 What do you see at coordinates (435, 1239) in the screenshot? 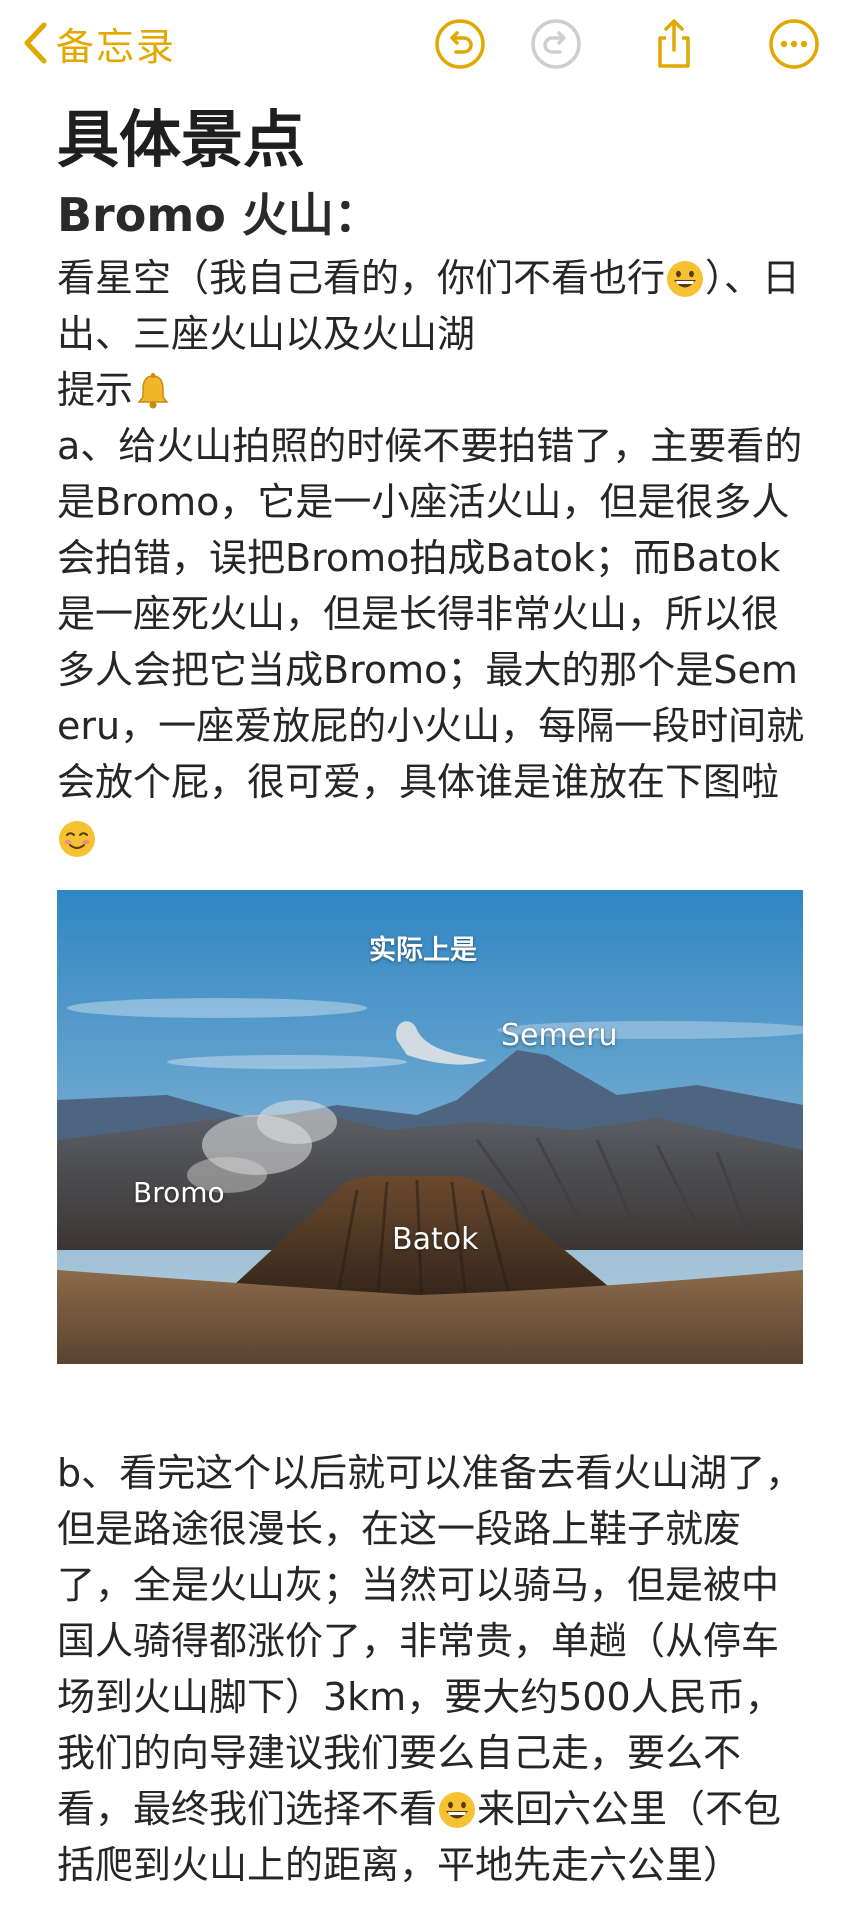
I see `batok-label: Batok` at bounding box center [435, 1239].